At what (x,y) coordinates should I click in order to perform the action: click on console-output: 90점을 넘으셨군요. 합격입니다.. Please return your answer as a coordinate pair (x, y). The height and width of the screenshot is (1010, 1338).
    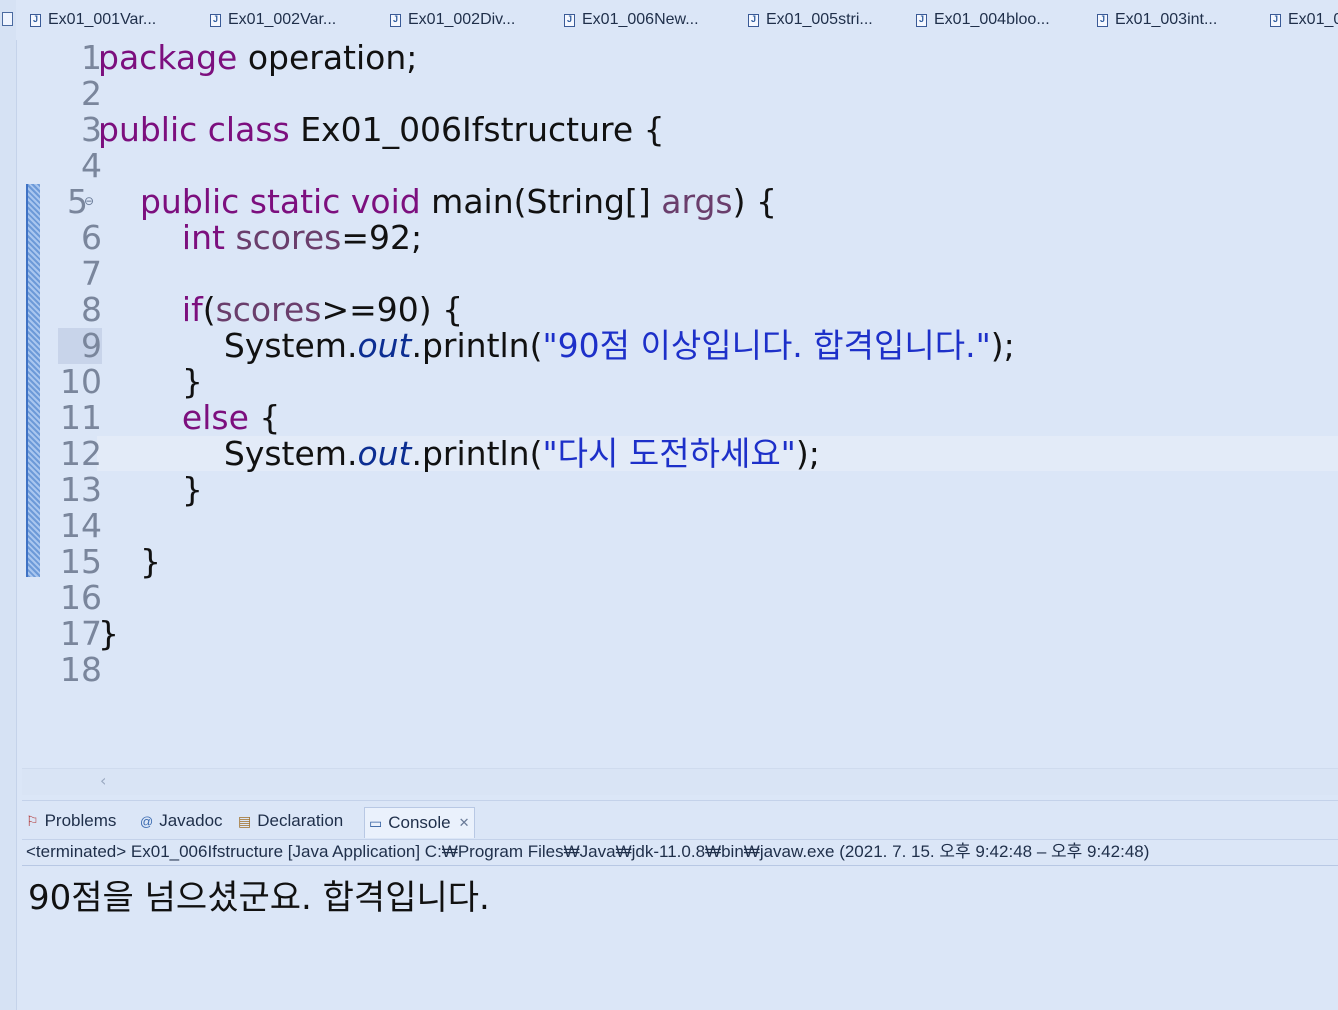
    Looking at the image, I should click on (680, 938).